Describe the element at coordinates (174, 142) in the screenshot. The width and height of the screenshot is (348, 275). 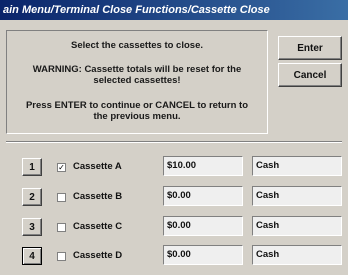
I see `section-divider` at that location.